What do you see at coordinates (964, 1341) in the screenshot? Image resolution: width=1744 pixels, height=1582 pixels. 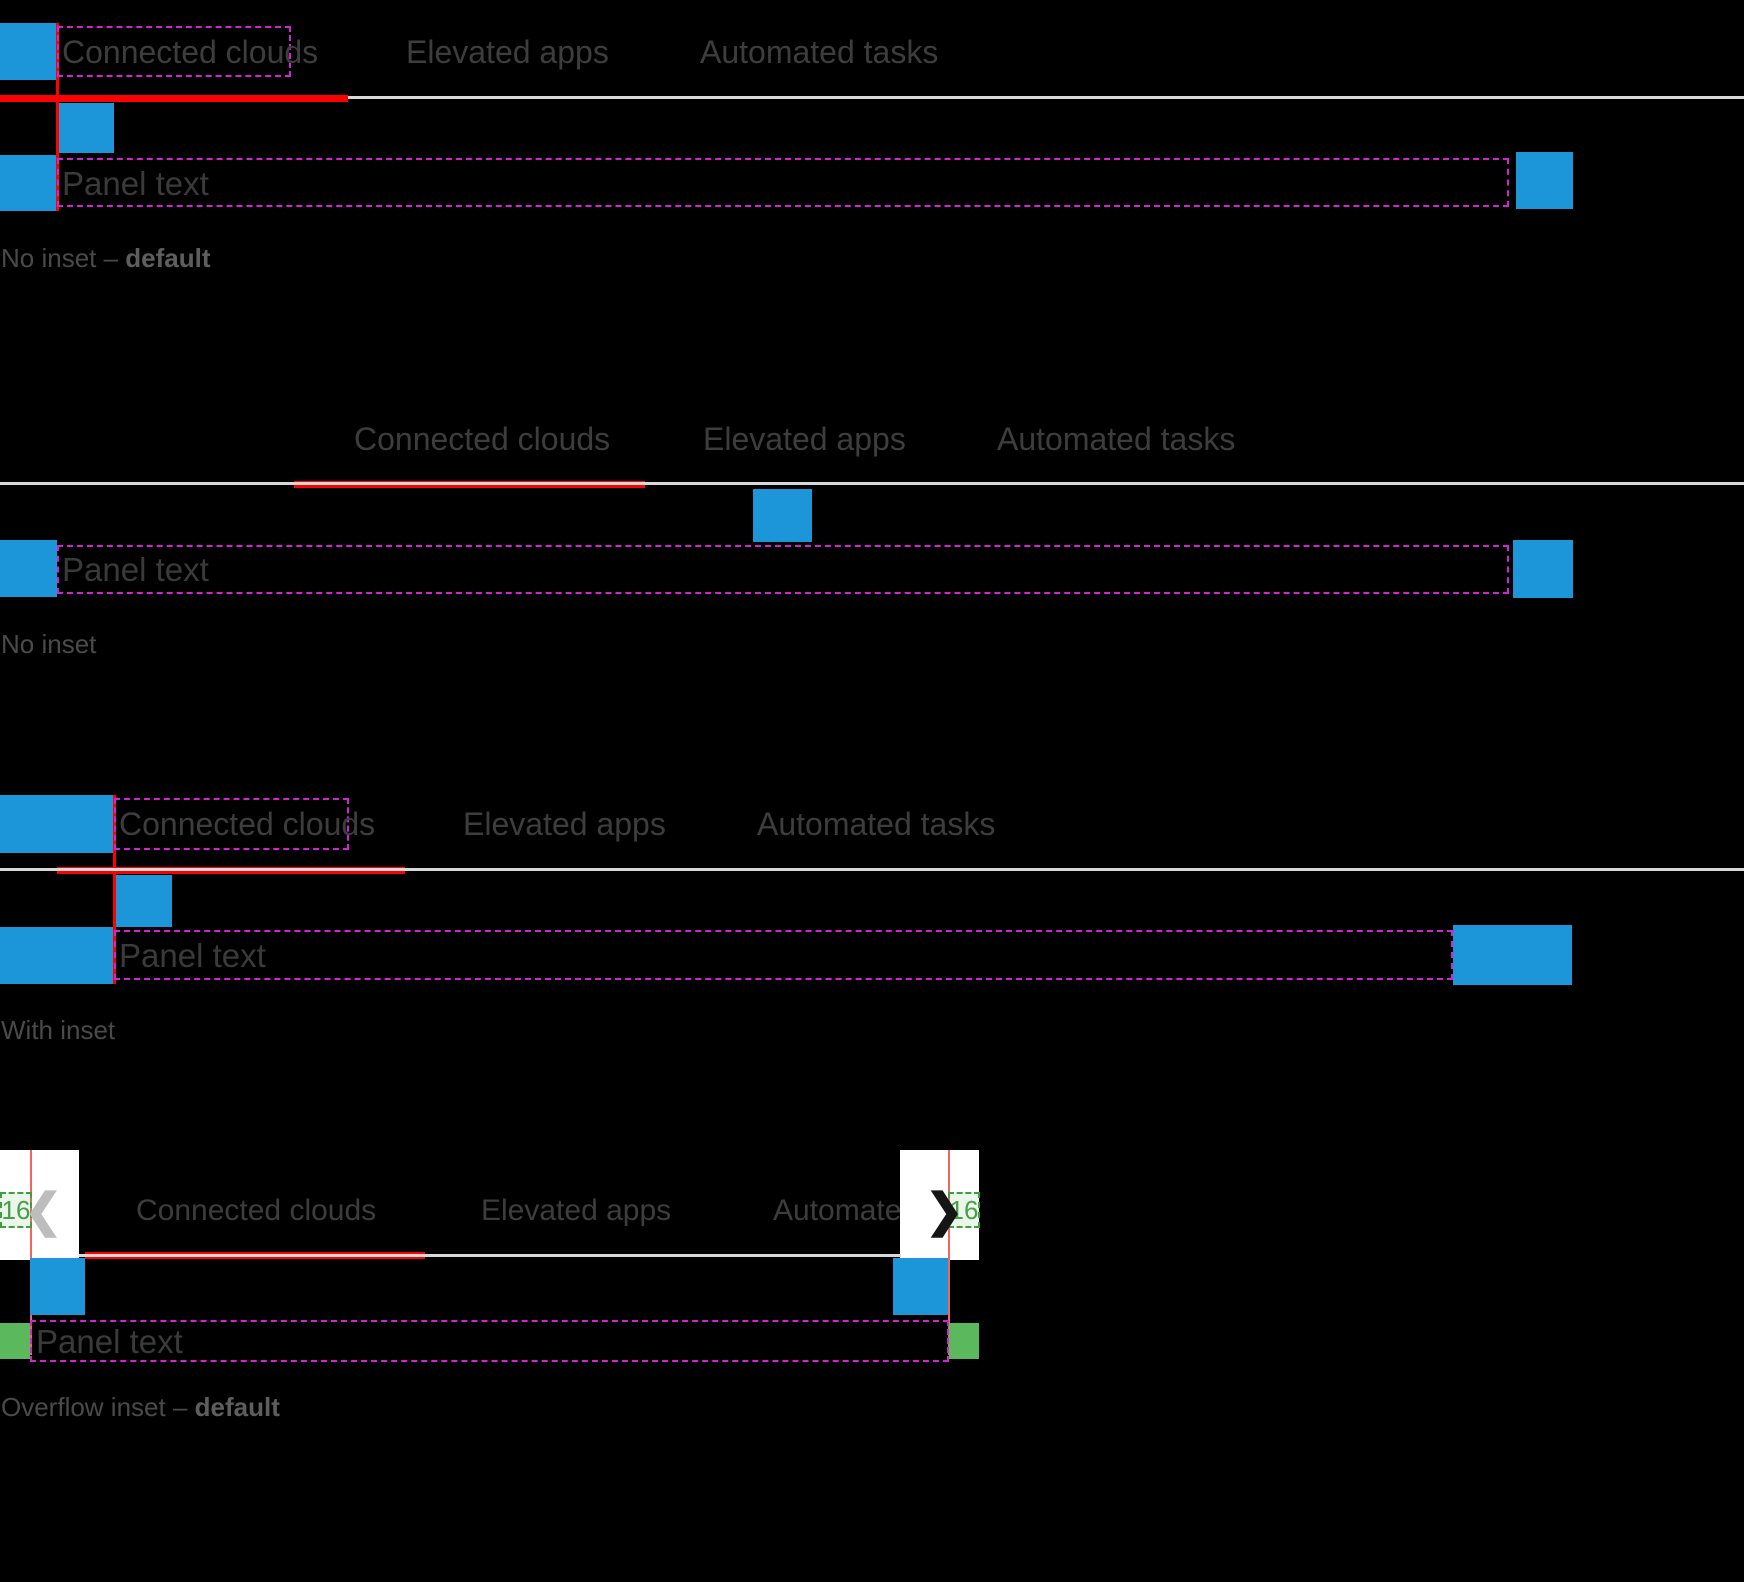 I see `inset-cap-right` at bounding box center [964, 1341].